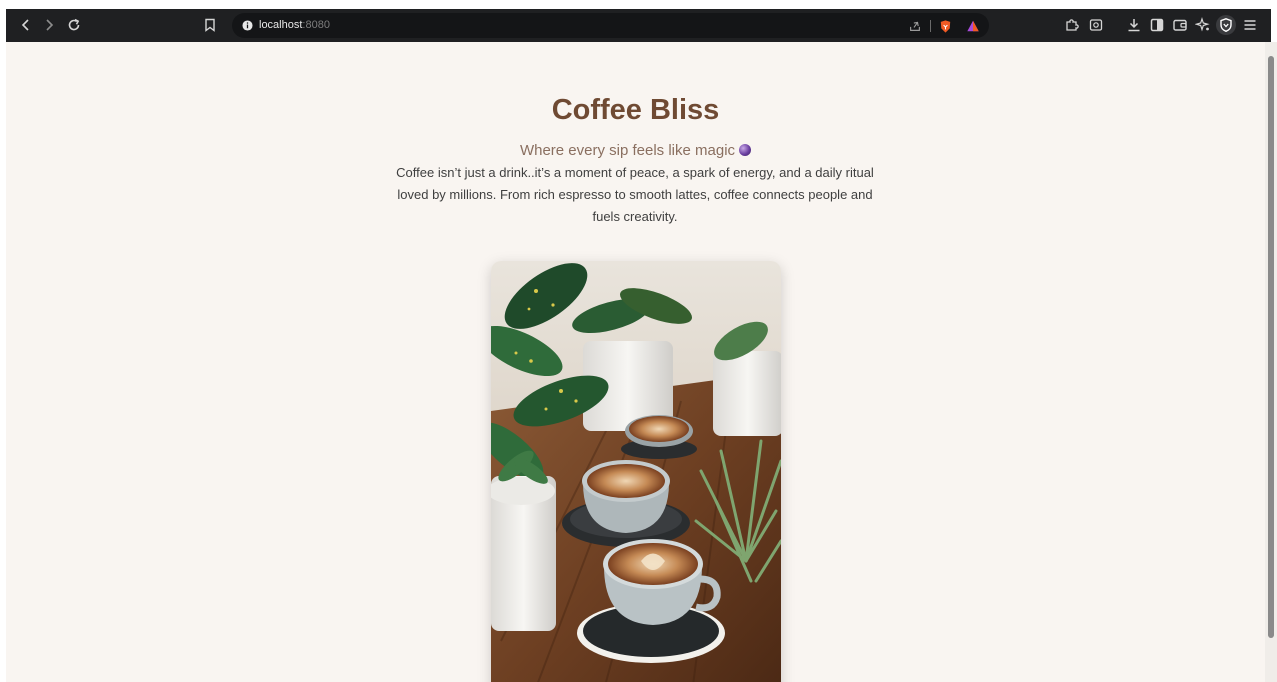 This screenshot has width=1277, height=682. I want to click on downloads-button, so click(1134, 25).